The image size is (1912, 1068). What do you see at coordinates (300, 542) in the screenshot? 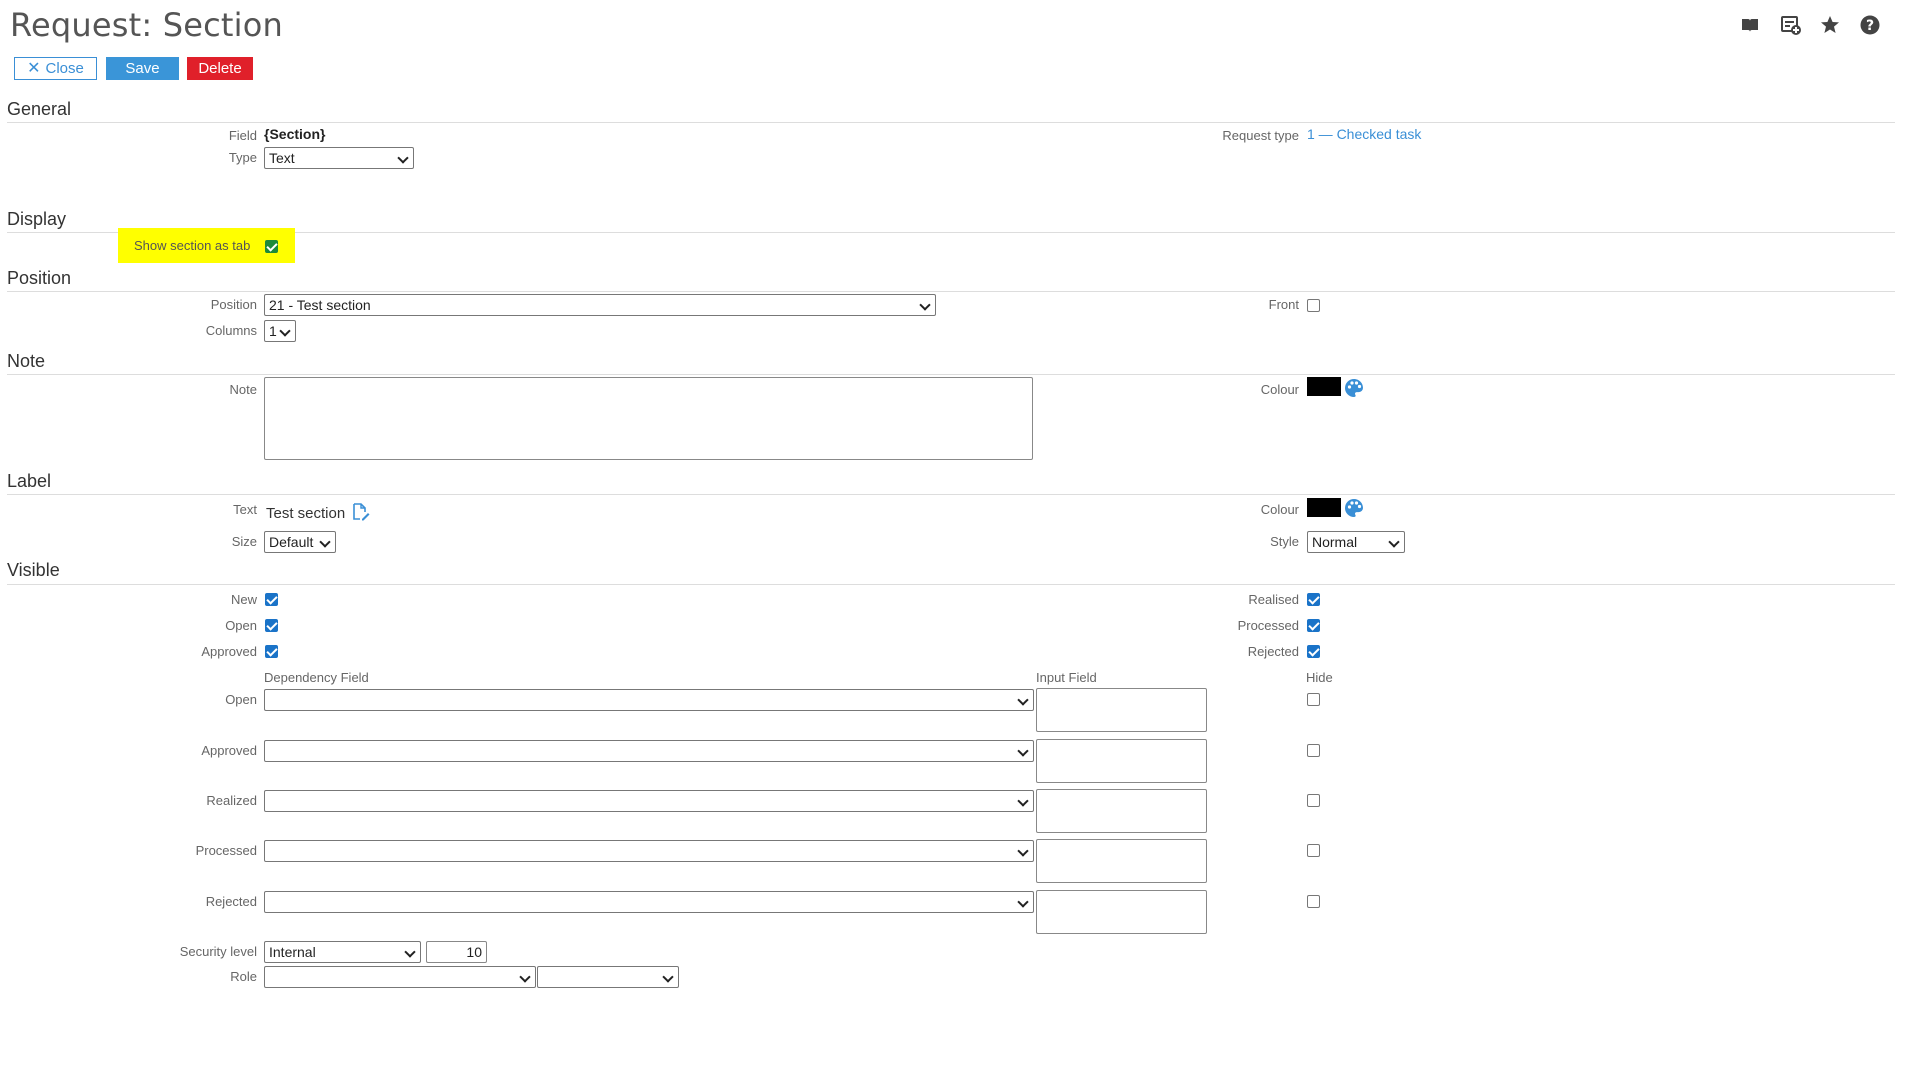
I see `size-select: Default` at bounding box center [300, 542].